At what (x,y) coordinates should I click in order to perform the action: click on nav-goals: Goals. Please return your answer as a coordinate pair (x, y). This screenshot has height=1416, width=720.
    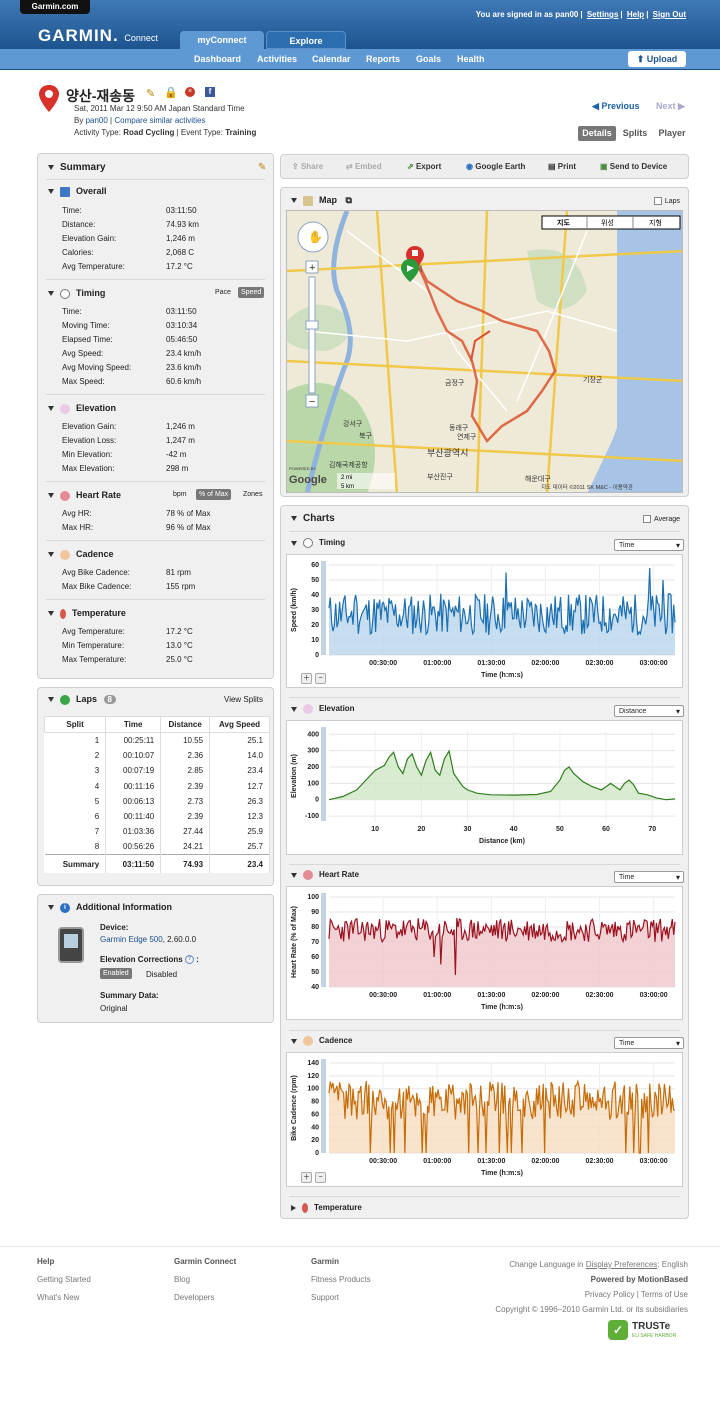
    Looking at the image, I should click on (428, 59).